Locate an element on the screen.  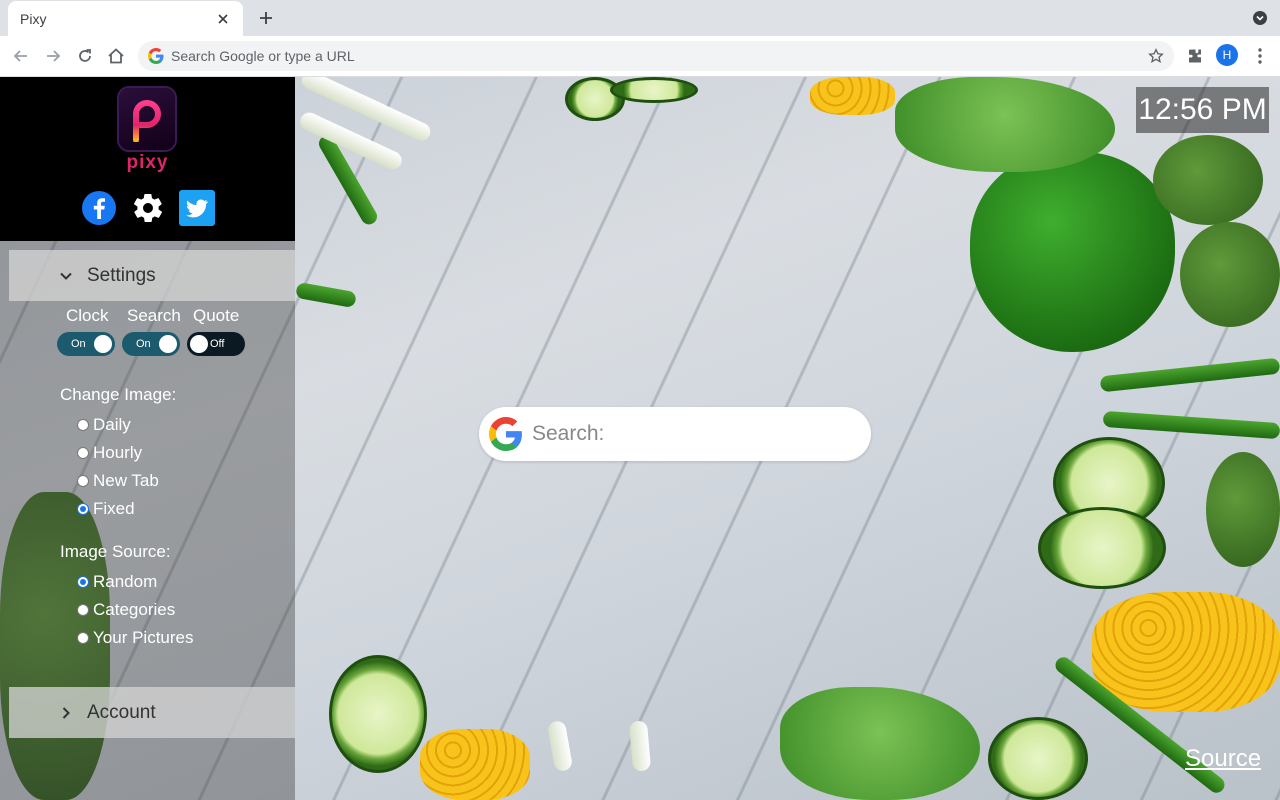
radio-hourly: Hourly is located at coordinates (109, 453).